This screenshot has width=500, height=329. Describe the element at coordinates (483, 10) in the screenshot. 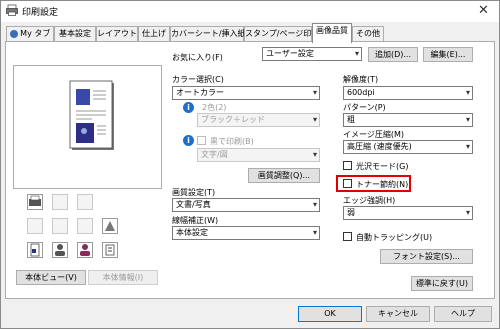

I see `close-icon: ✕` at that location.